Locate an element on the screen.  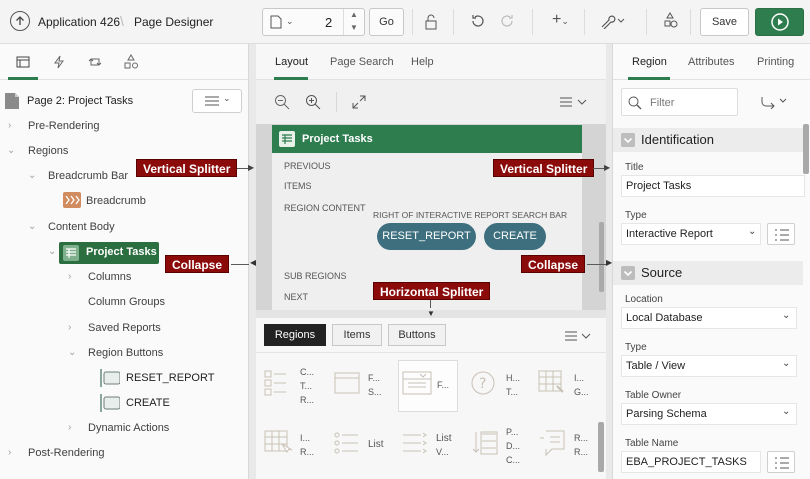
collapse-down-arrow-icon: ▼ is located at coordinates (431, 313).